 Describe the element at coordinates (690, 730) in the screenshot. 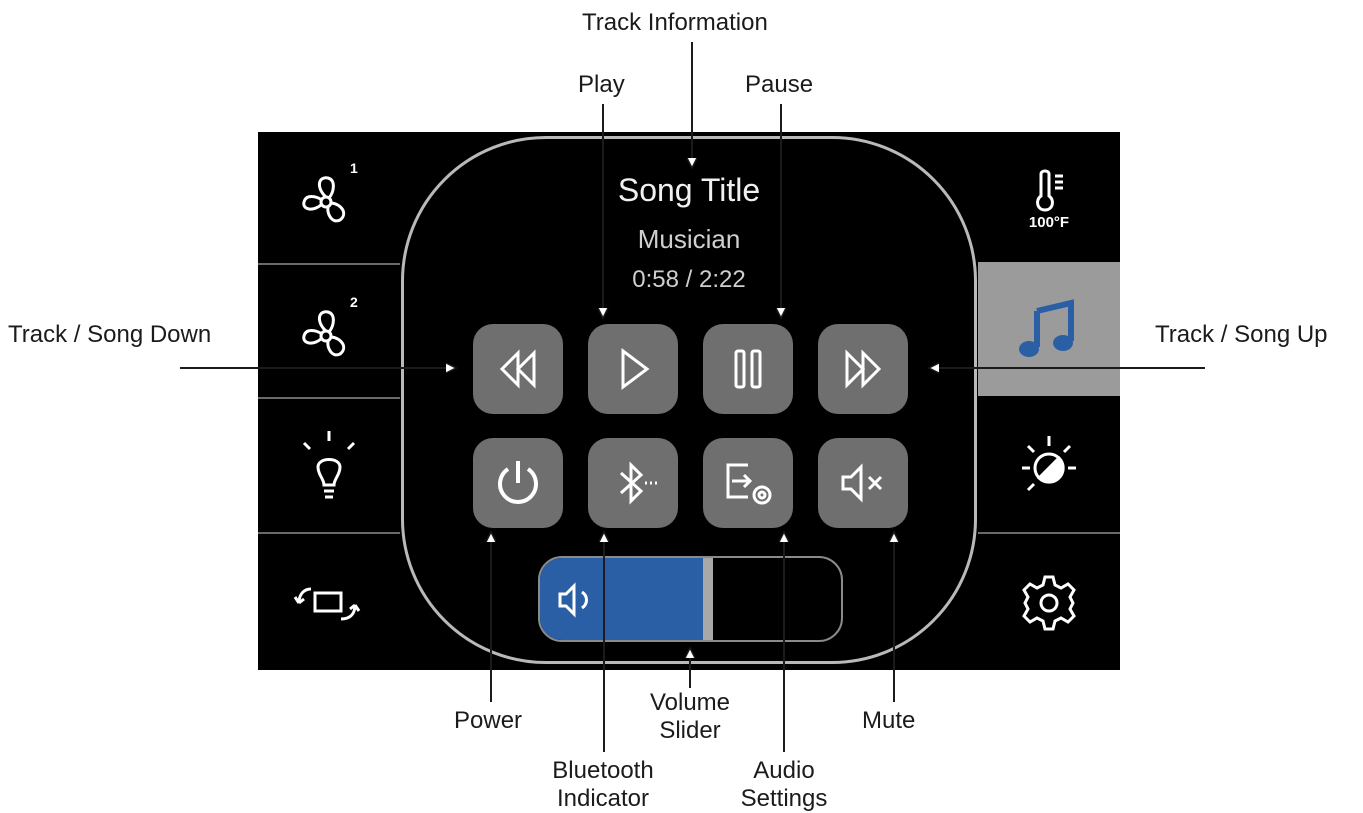

I see `label-volume-line2: Slider` at that location.